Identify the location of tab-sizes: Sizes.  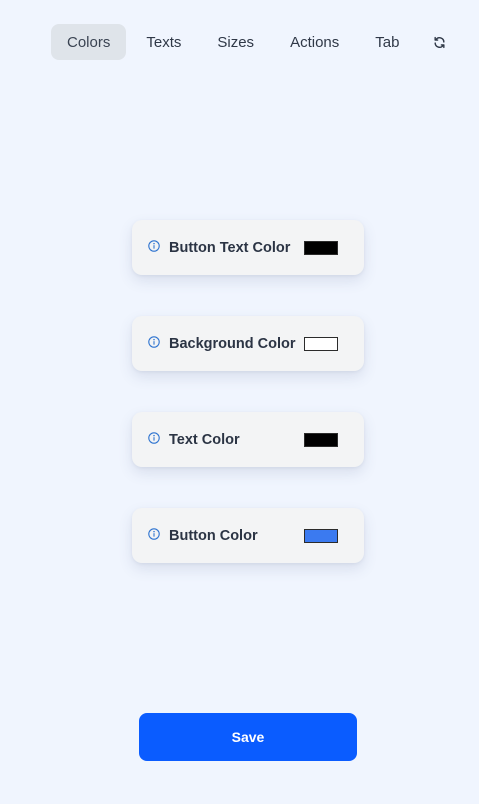
(235, 42).